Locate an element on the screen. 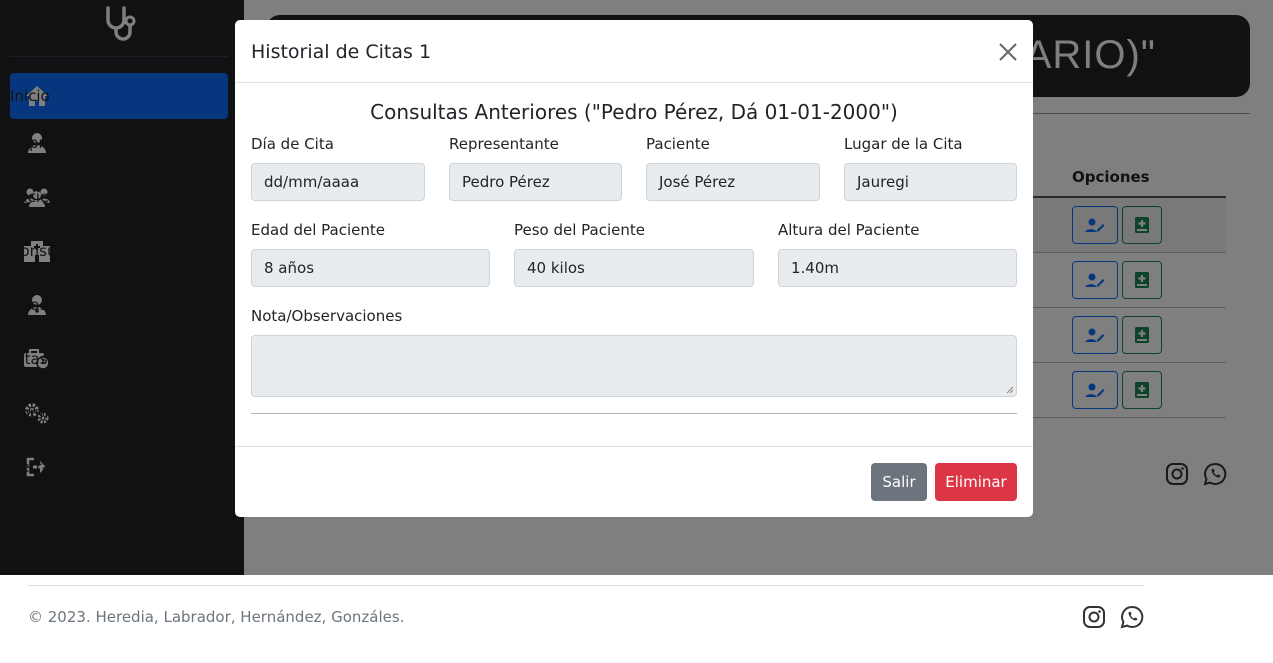 This screenshot has width=1273, height=663. modal-title: Historial de Citas 1 is located at coordinates (341, 52).